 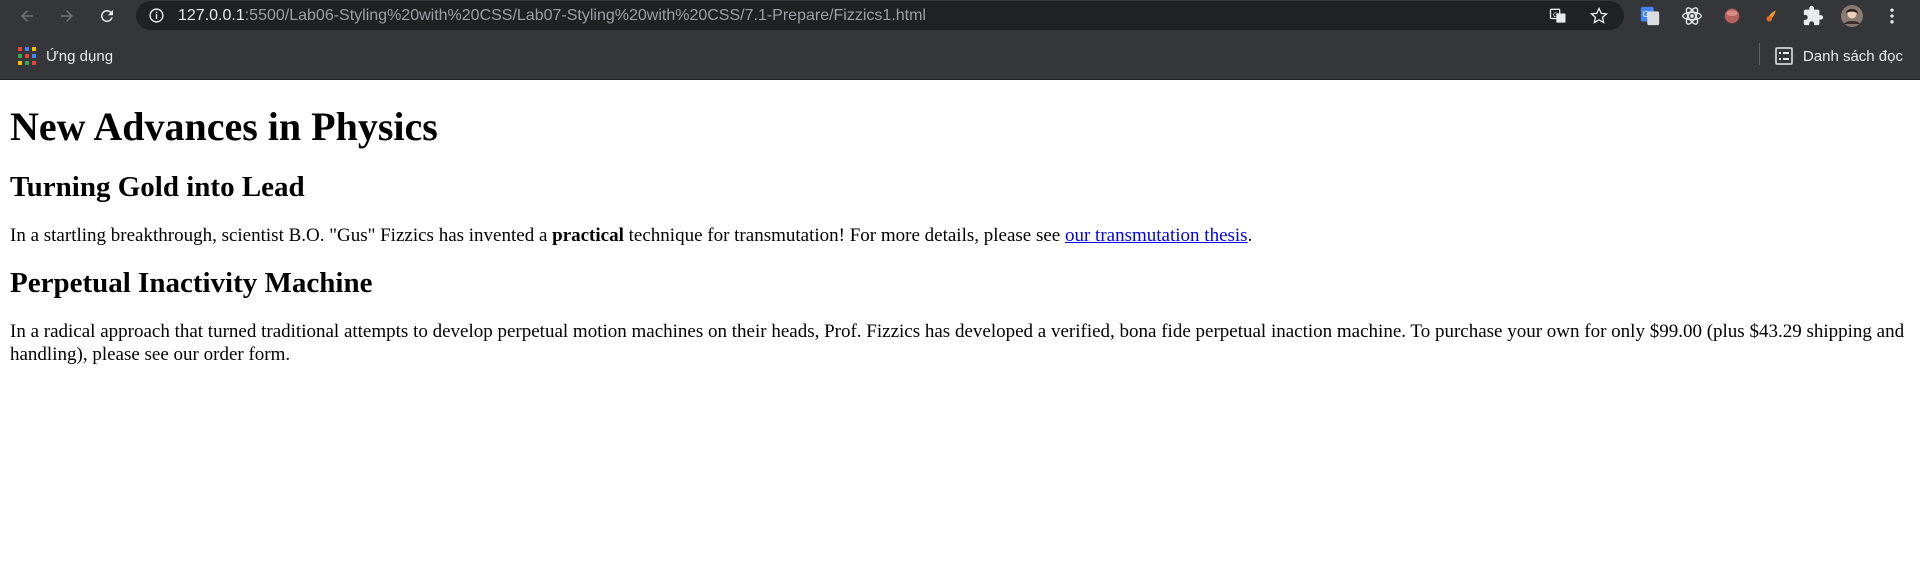 What do you see at coordinates (1650, 16) in the screenshot?
I see `google-translate-extension-icon: G` at bounding box center [1650, 16].